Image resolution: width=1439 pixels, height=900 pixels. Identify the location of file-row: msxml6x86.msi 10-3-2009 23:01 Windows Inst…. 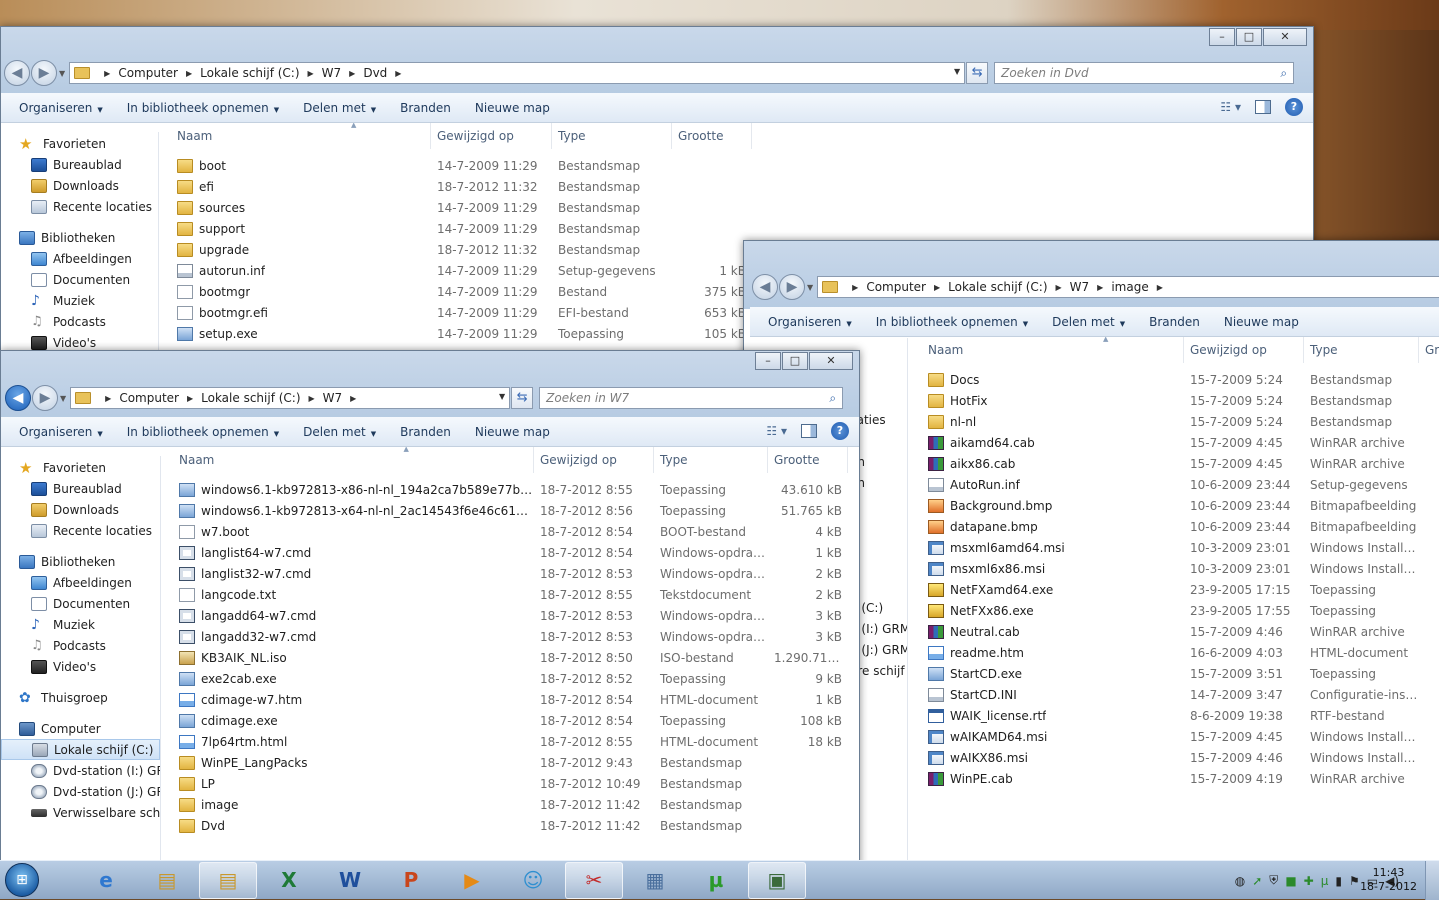
(1180, 568).